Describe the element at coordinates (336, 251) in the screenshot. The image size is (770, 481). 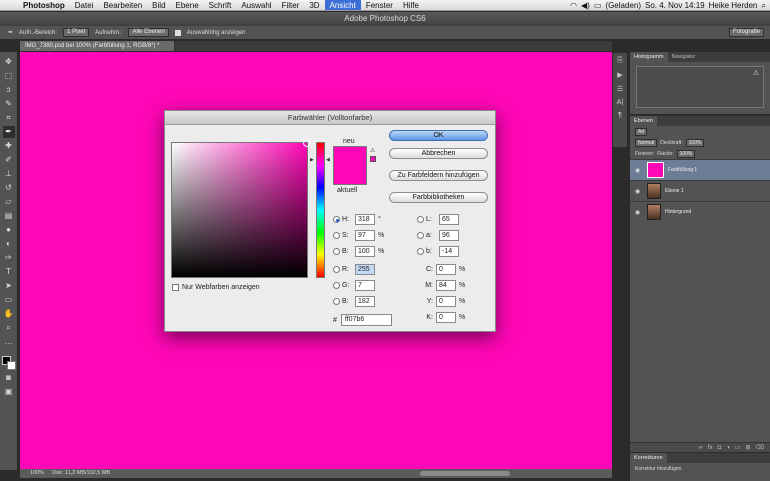
I see `brightness-radio` at that location.